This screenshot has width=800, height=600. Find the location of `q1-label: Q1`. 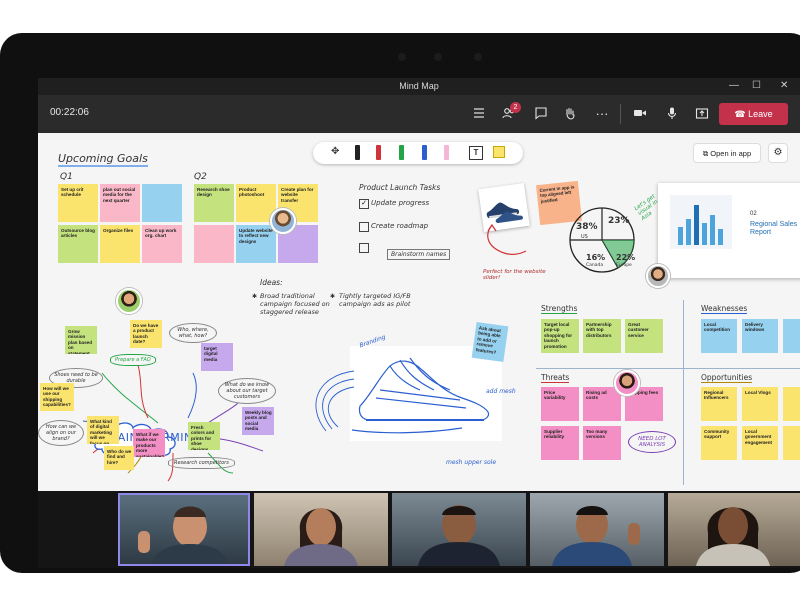

q1-label: Q1 is located at coordinates (66, 177).